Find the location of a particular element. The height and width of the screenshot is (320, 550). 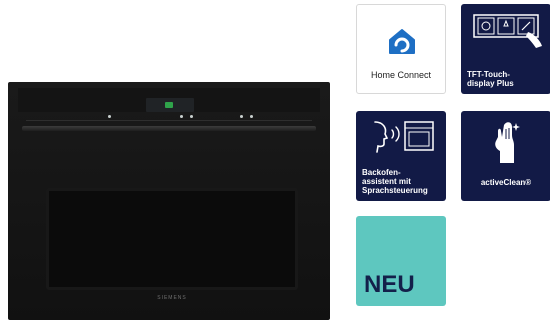

badge-new: NEU is located at coordinates (401, 261).